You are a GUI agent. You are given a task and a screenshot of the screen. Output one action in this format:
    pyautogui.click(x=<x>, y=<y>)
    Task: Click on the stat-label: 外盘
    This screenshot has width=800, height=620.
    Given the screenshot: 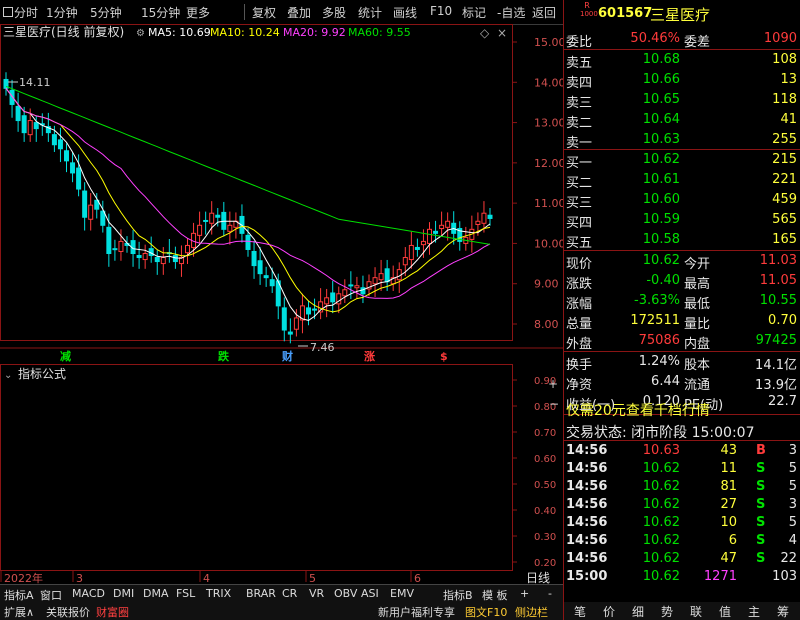 What is the action you would take?
    pyautogui.click(x=579, y=344)
    